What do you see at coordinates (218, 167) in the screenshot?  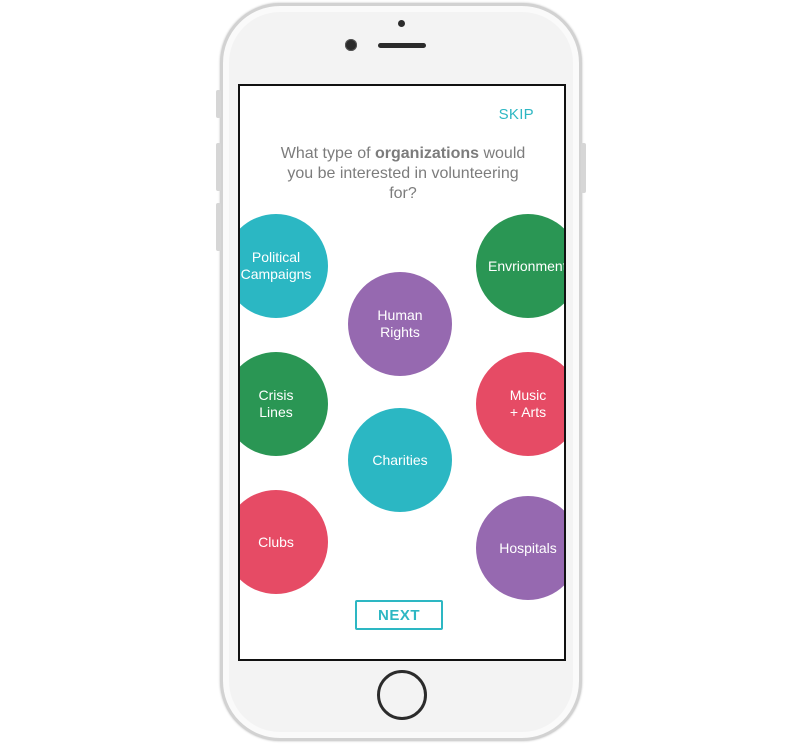 I see `volume-up-button` at bounding box center [218, 167].